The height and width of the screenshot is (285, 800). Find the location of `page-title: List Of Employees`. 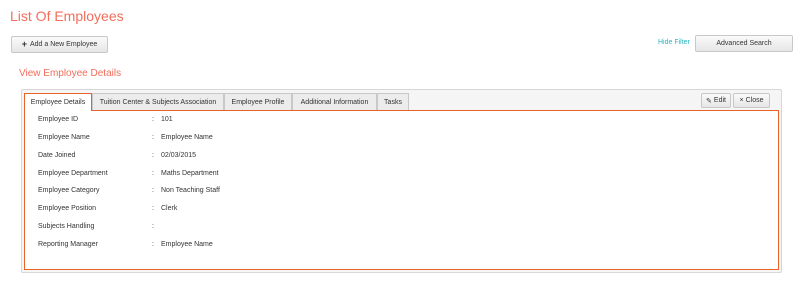

page-title: List Of Employees is located at coordinates (67, 16).